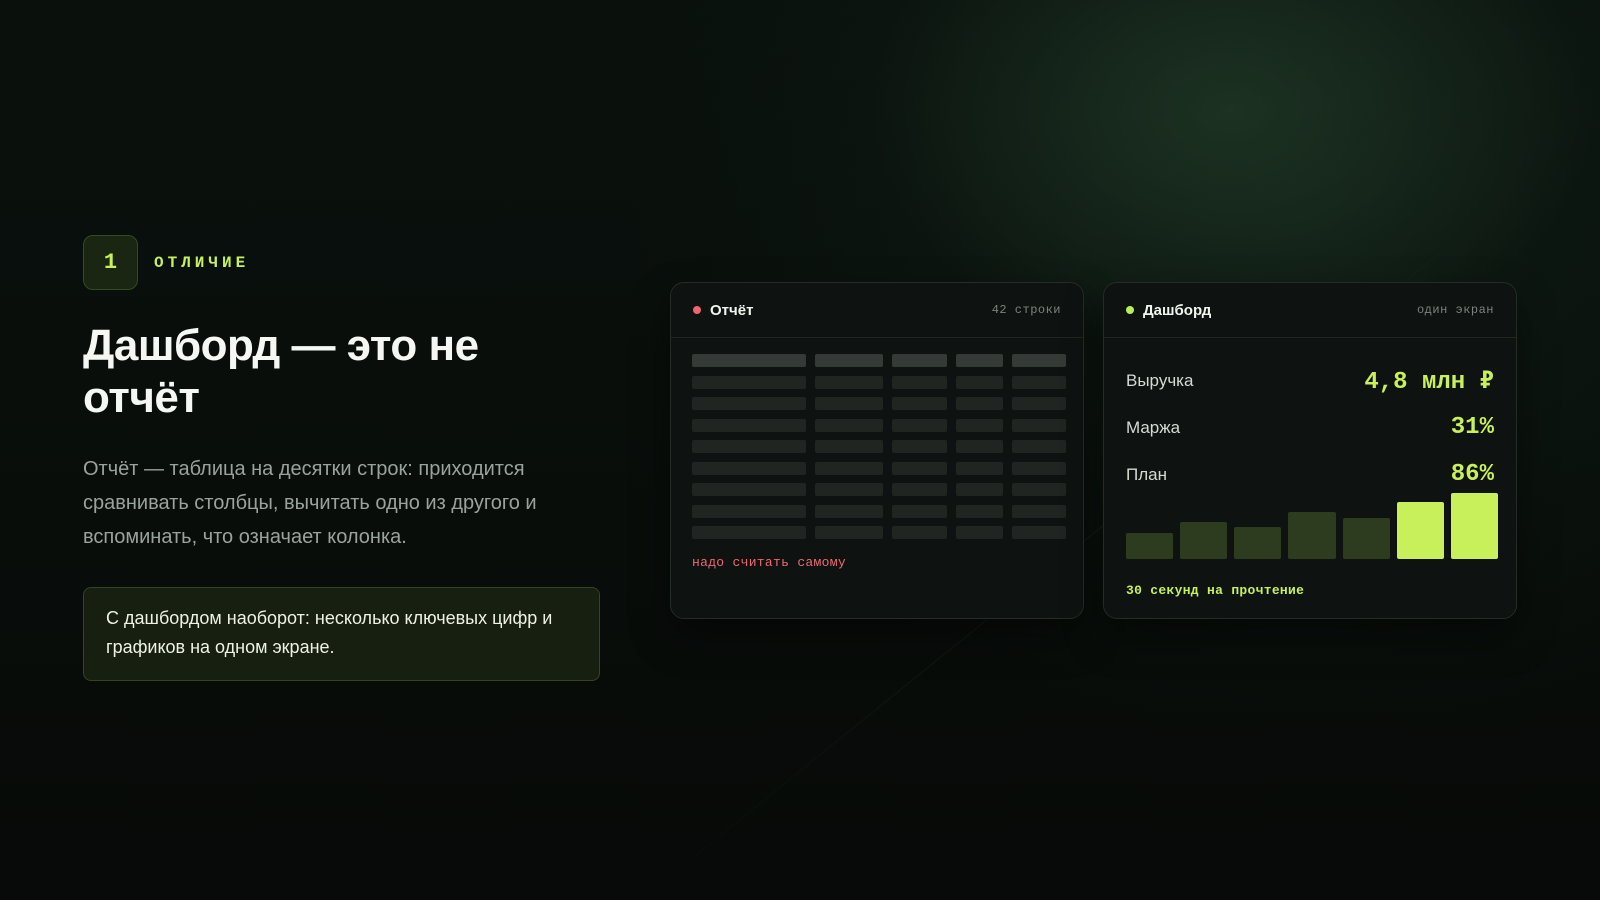  I want to click on report-table-skeleton, so click(879, 451).